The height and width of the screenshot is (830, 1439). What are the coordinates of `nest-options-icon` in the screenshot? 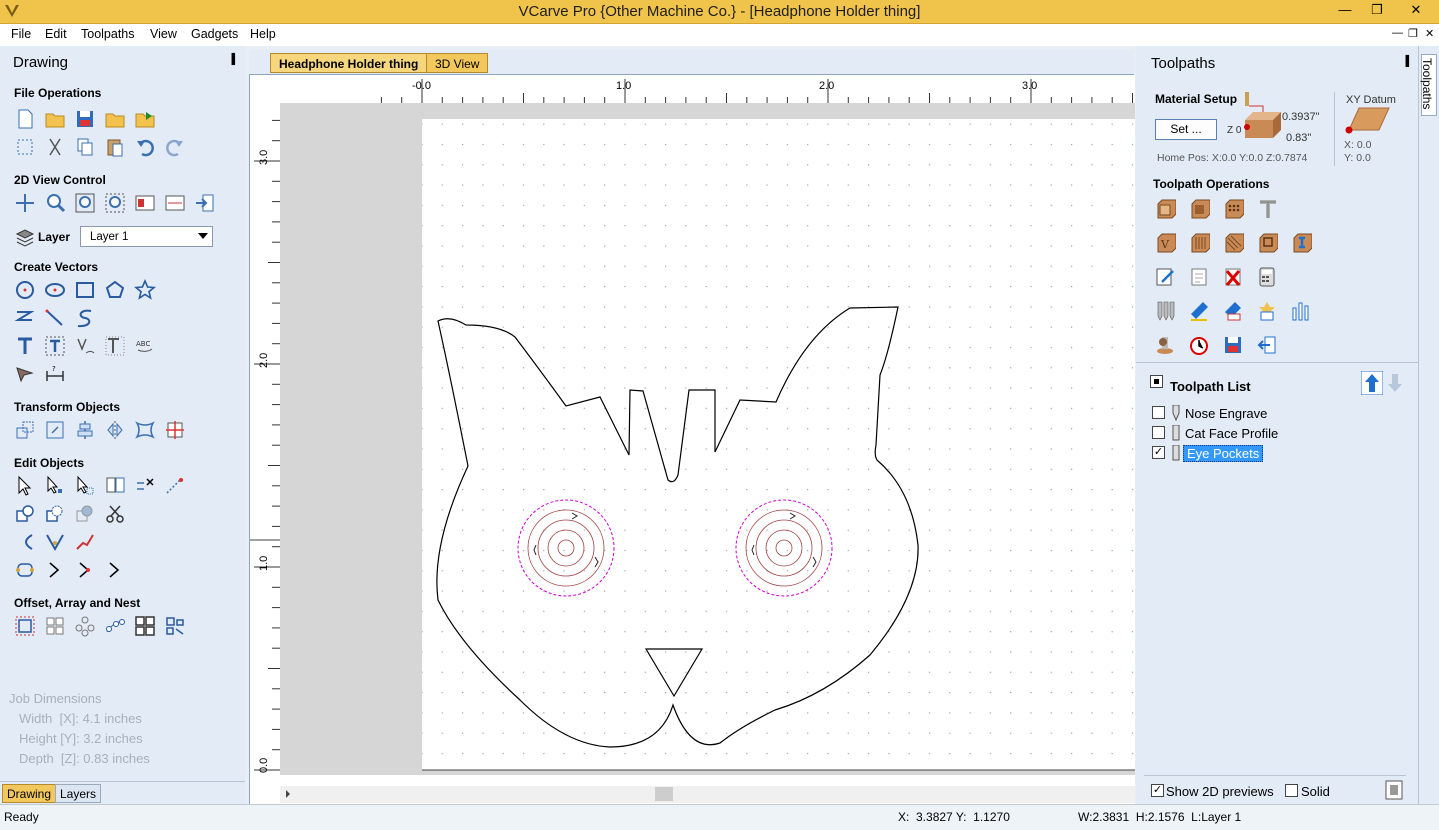 It's located at (175, 626).